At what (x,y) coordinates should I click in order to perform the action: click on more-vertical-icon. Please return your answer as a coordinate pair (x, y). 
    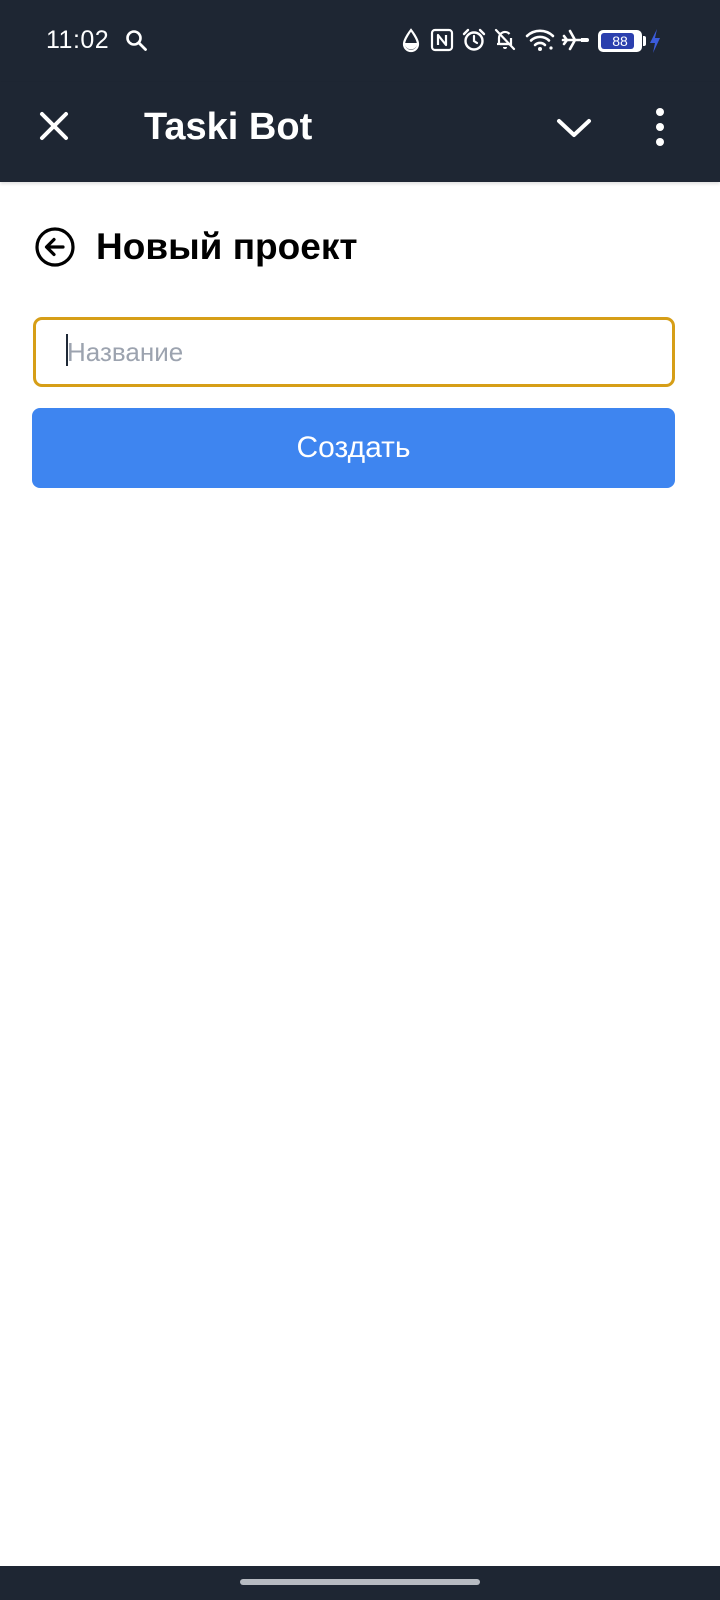
    Looking at the image, I should click on (660, 127).